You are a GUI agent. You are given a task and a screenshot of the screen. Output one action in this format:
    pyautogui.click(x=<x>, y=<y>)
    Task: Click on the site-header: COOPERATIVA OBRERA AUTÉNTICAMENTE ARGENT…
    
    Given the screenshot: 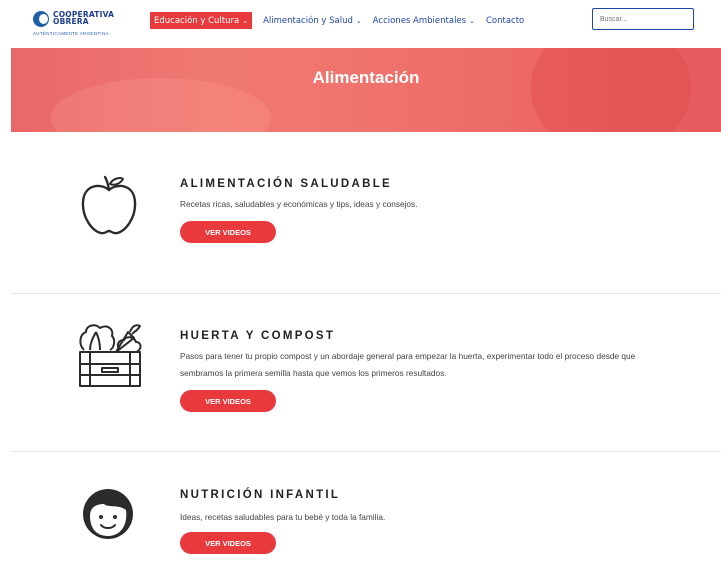 What is the action you would take?
    pyautogui.click(x=360, y=22)
    